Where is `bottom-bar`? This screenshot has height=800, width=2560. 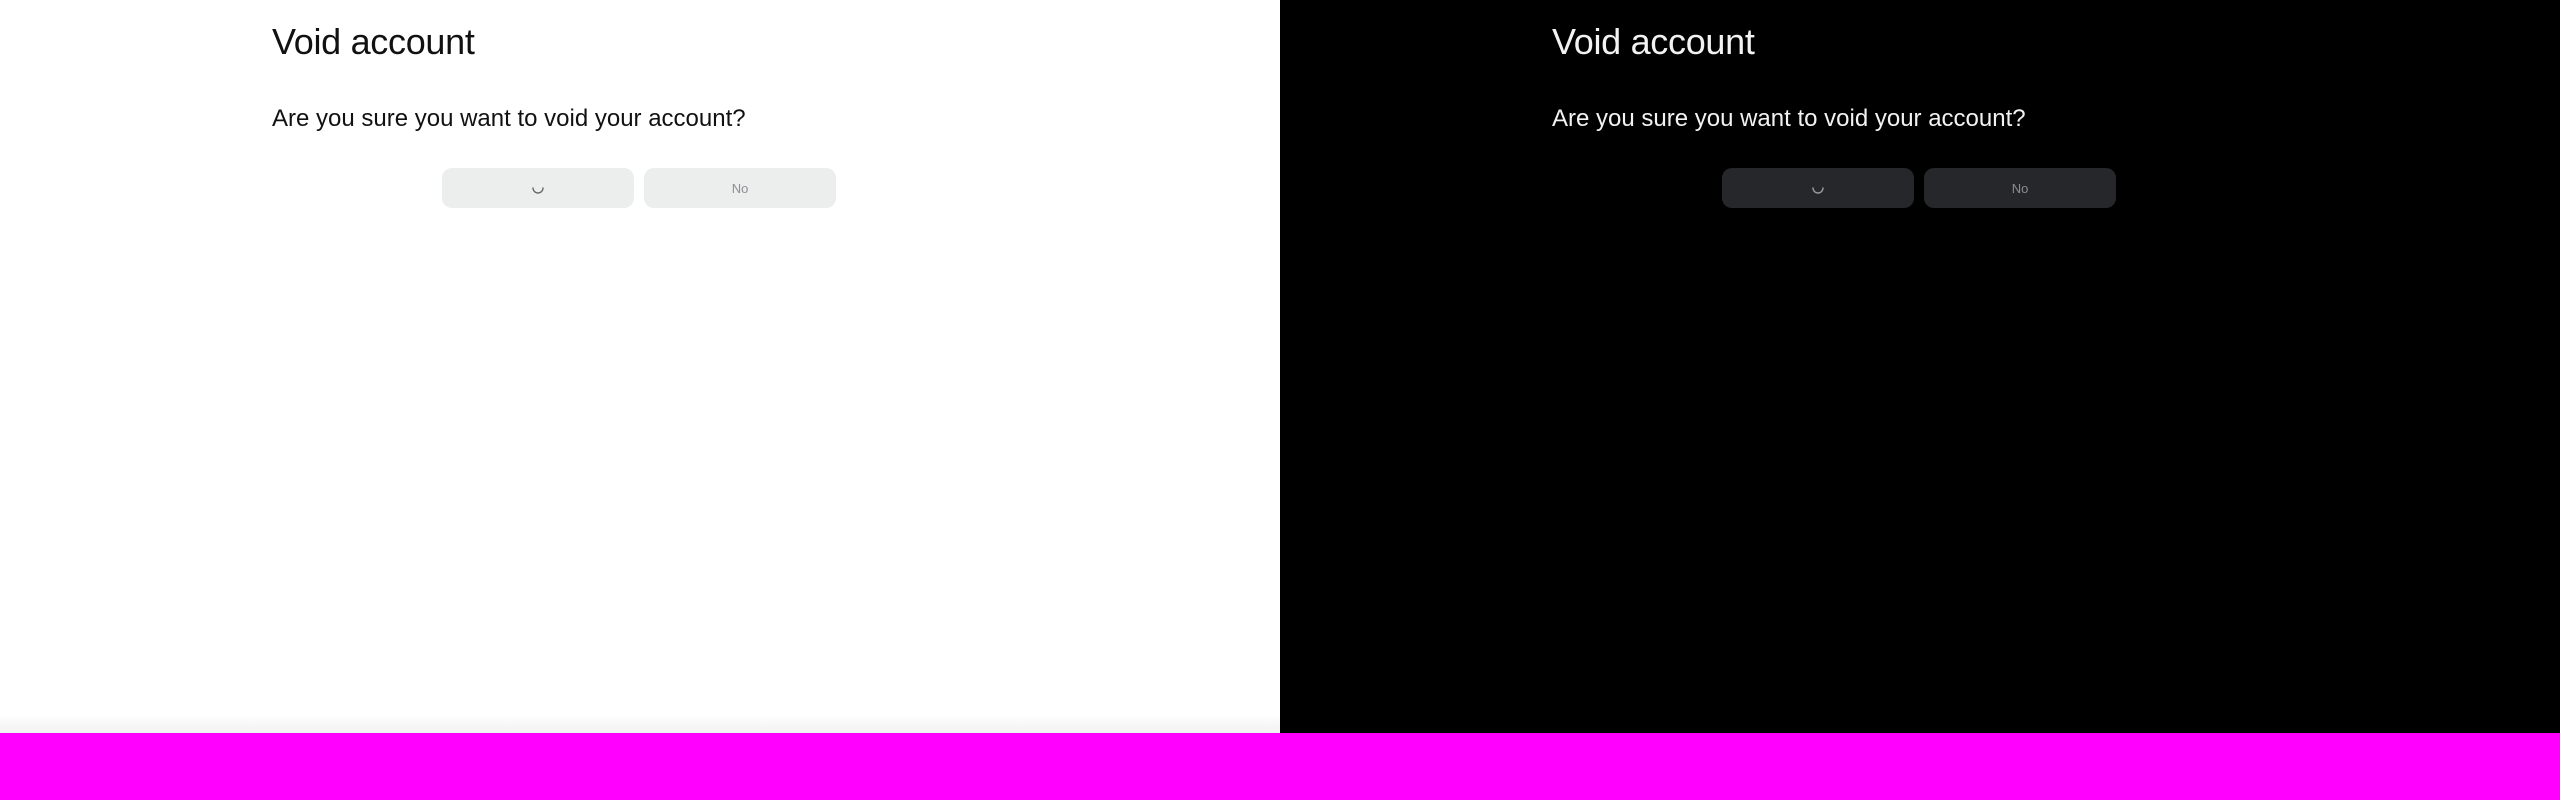 bottom-bar is located at coordinates (1280, 766).